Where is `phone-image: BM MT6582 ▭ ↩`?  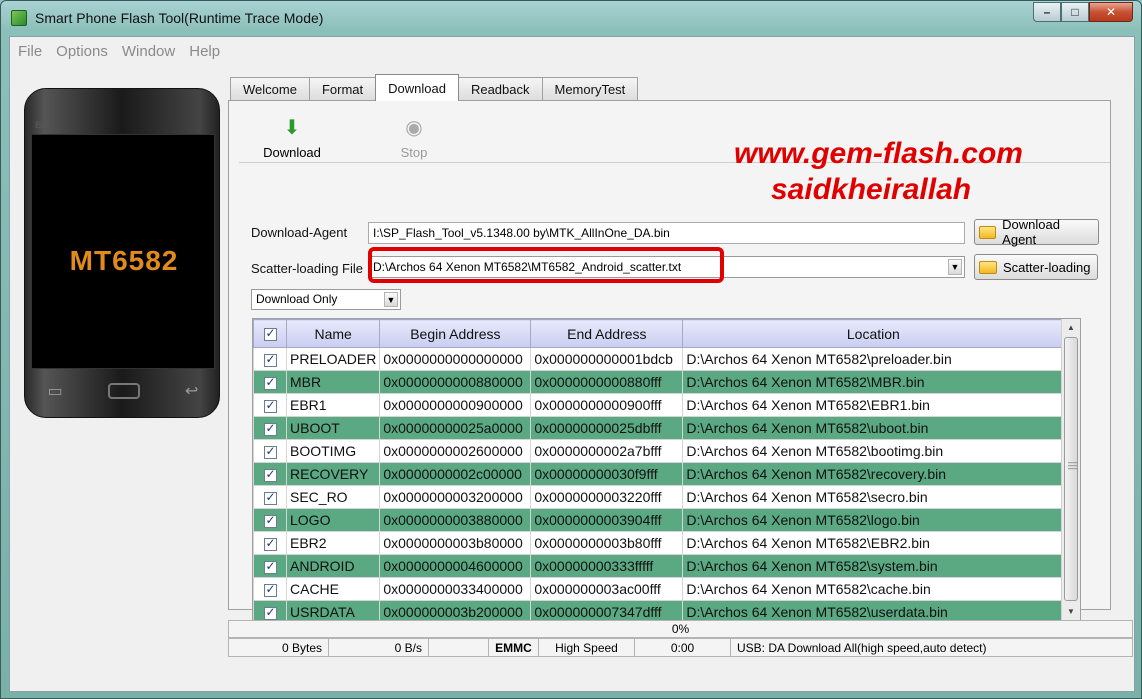 phone-image: BM MT6582 ▭ ↩ is located at coordinates (122, 253).